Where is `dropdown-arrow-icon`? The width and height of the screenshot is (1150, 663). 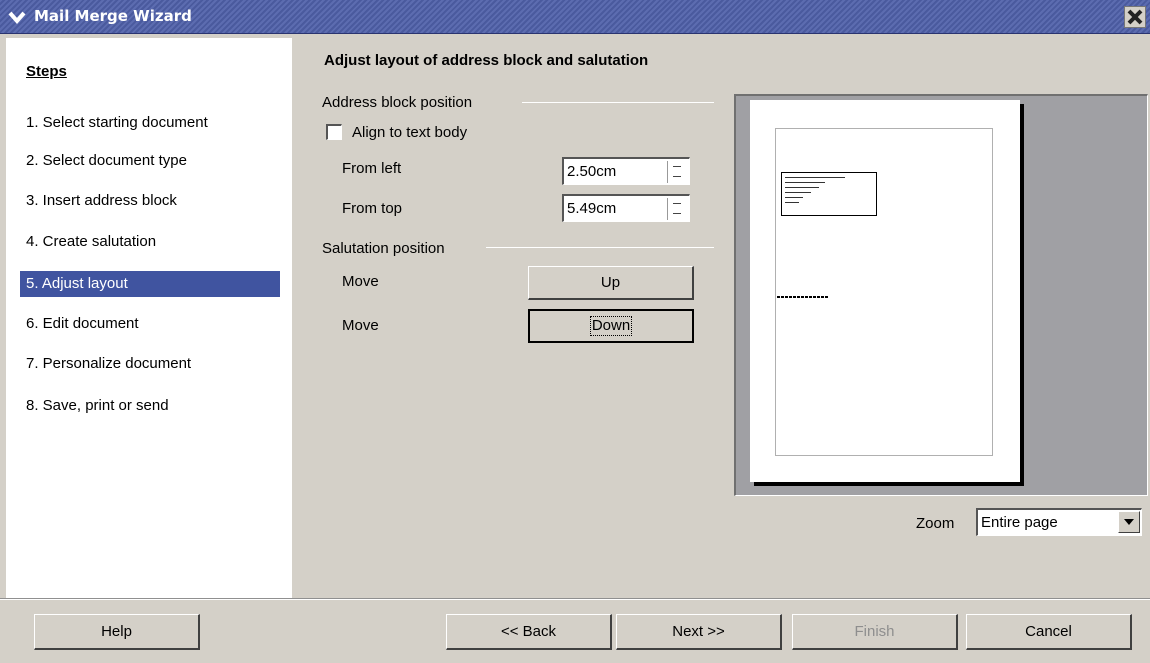
dropdown-arrow-icon is located at coordinates (1129, 522).